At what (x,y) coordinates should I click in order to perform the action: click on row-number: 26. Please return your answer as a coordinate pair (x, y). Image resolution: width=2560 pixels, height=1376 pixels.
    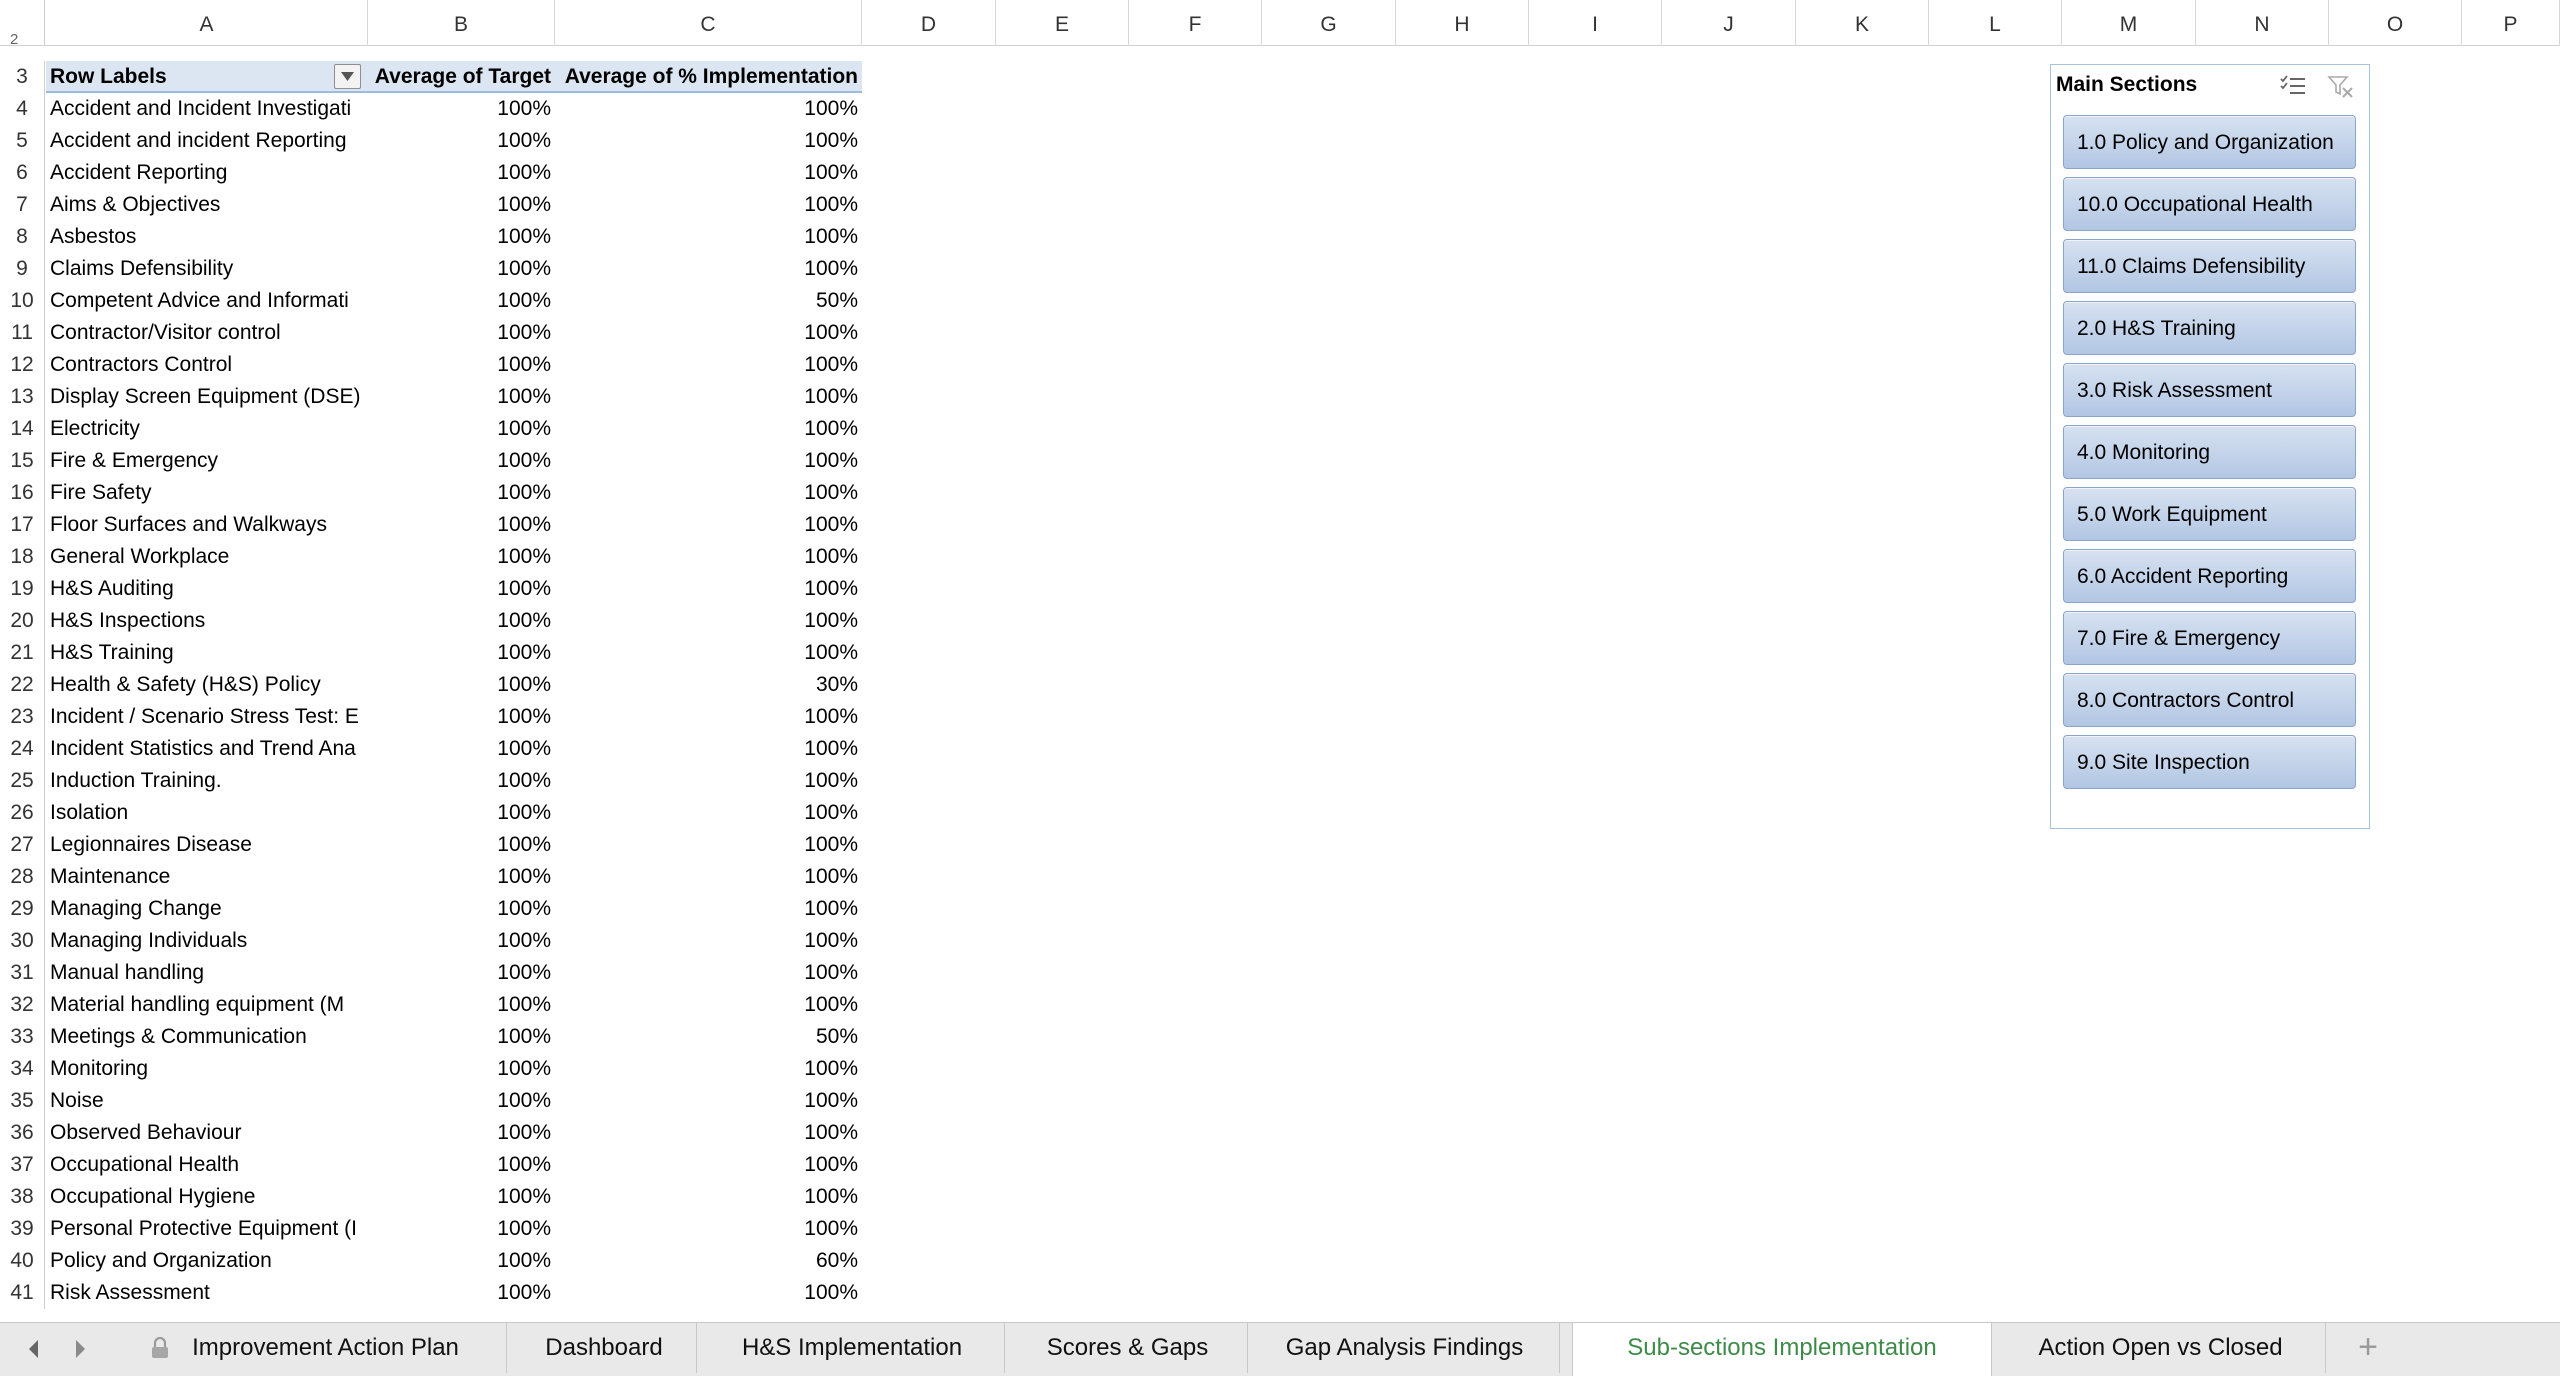
    Looking at the image, I should click on (22, 813).